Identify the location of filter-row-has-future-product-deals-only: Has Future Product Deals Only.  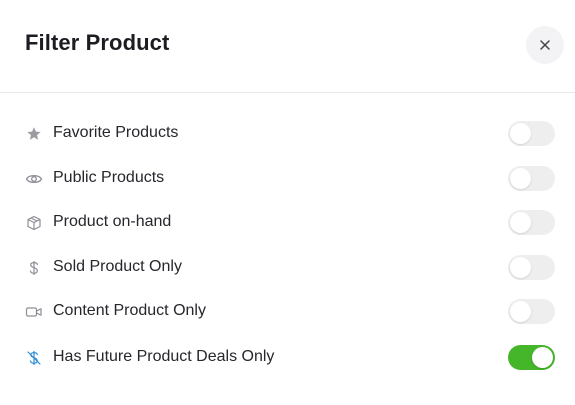
(287, 357).